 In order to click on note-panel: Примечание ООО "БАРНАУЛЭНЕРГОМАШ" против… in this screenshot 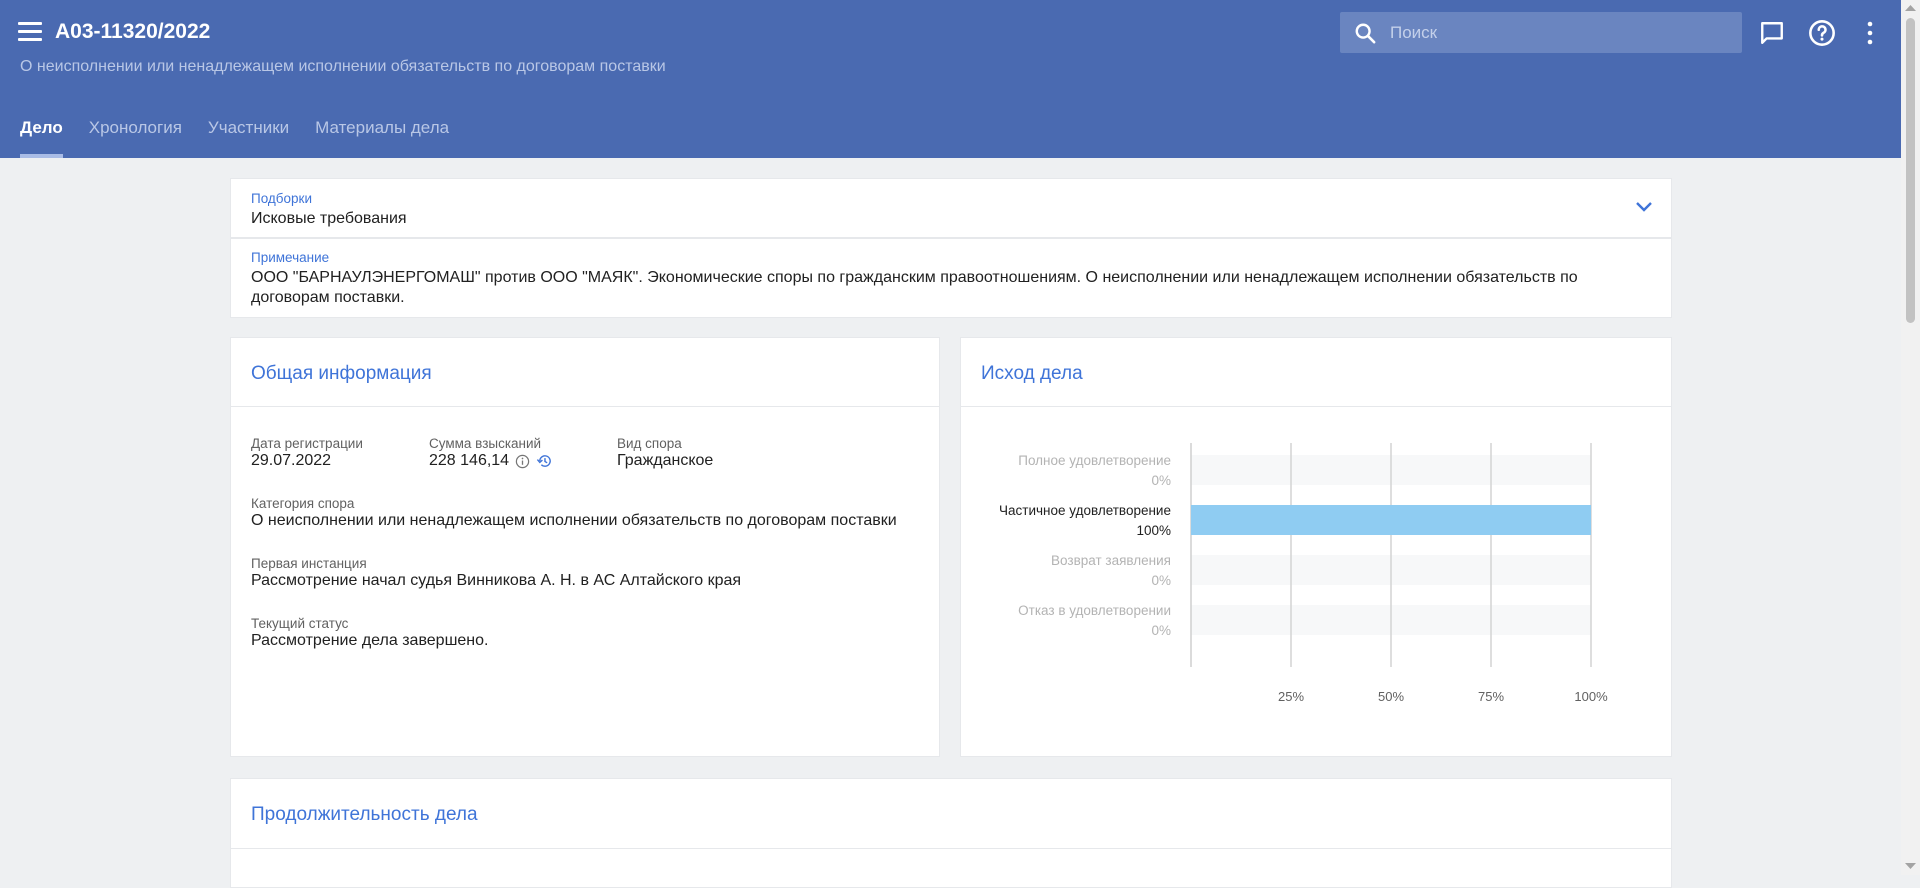, I will do `click(951, 278)`.